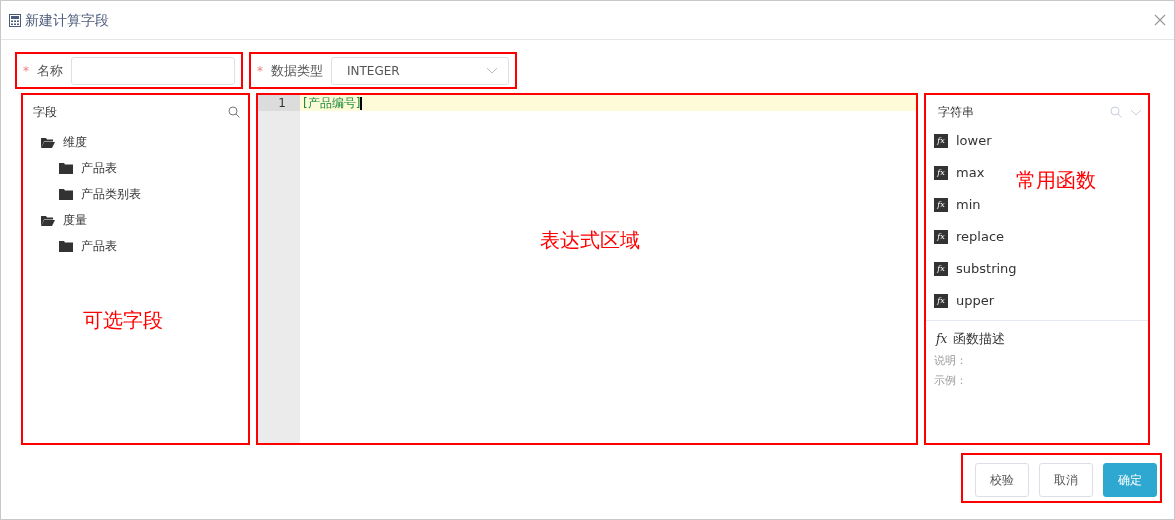 This screenshot has width=1175, height=520. What do you see at coordinates (1002, 480) in the screenshot?
I see `dialog-button: 校验` at bounding box center [1002, 480].